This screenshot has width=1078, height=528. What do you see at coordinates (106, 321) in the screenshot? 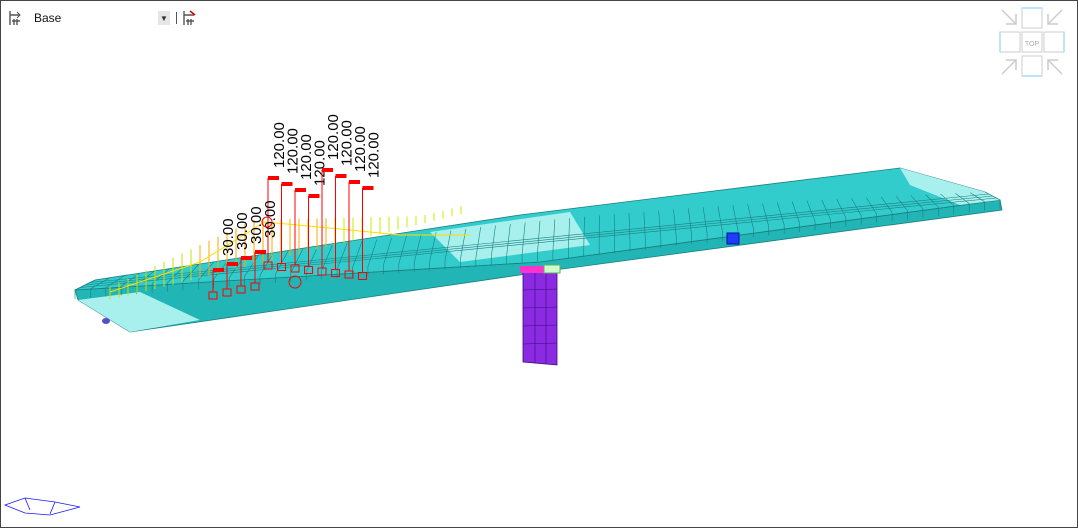
I see `support-marker` at bounding box center [106, 321].